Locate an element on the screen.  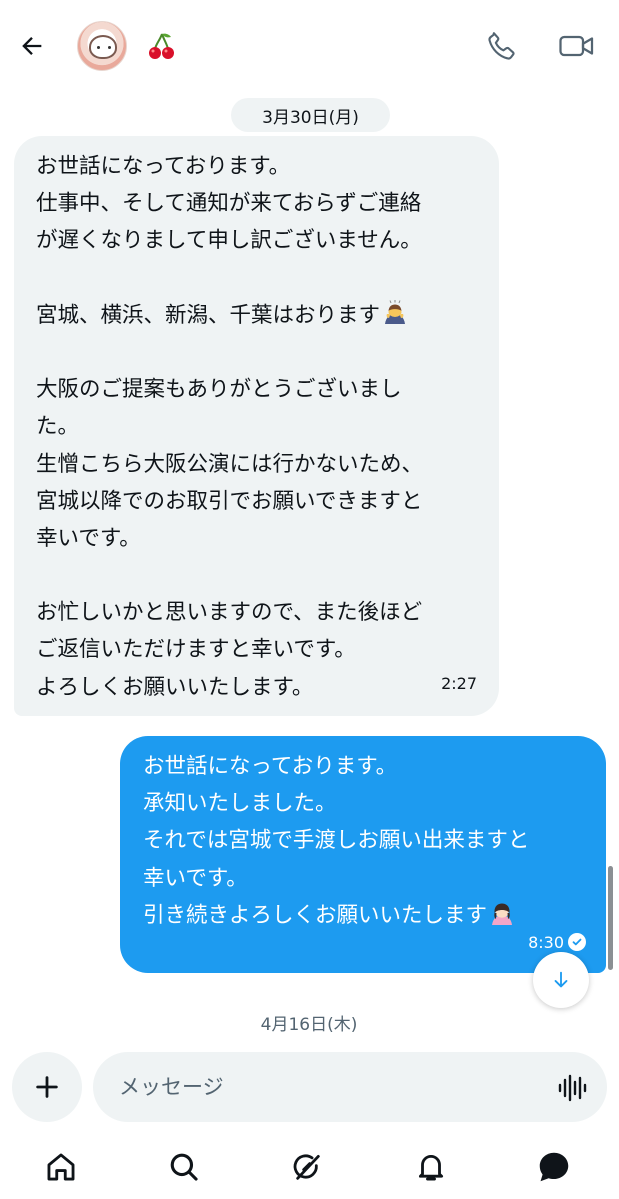
message-line: 仕事中、そして通知が来ておらずご連絡 is located at coordinates (229, 204).